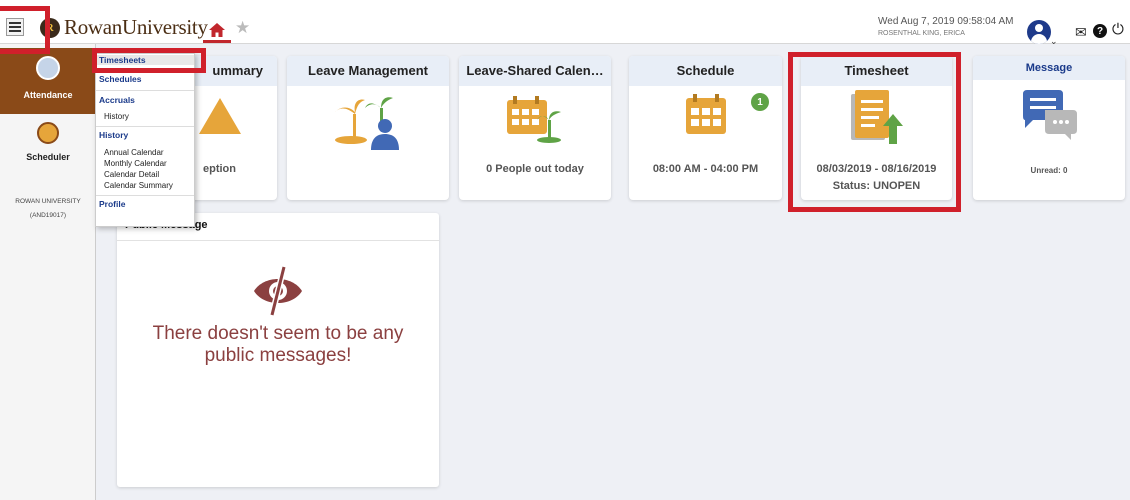  What do you see at coordinates (874, 132) in the screenshot?
I see `highlight-box-timesheet-tile` at bounding box center [874, 132].